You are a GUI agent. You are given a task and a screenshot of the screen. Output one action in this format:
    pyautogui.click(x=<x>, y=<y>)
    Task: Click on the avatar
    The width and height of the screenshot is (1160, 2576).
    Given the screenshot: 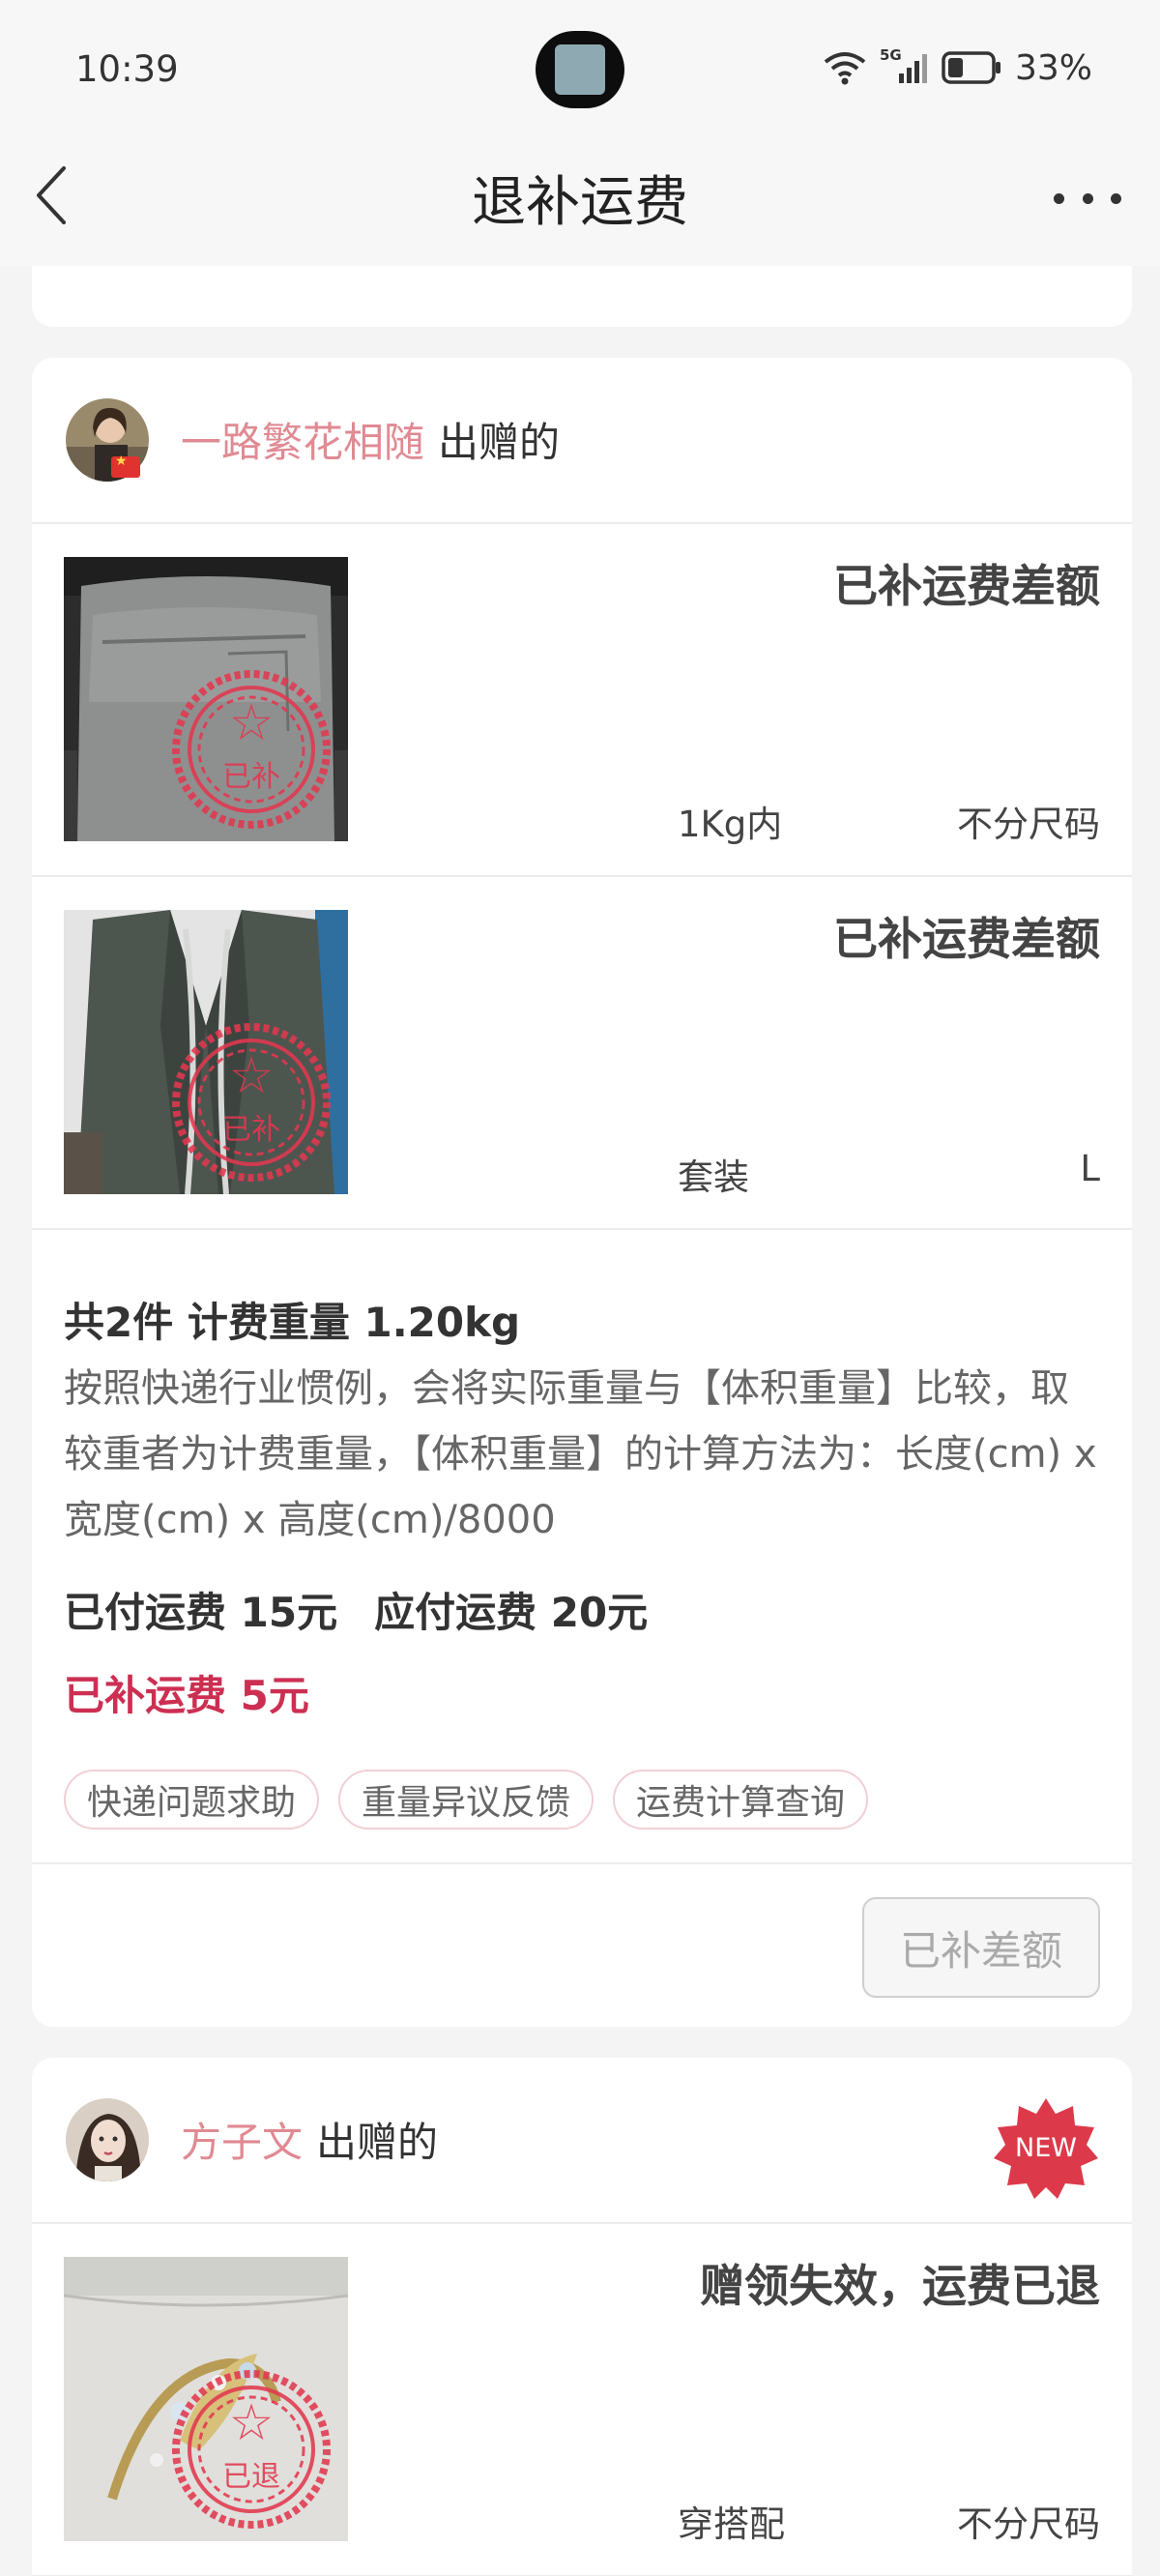 What is the action you would take?
    pyautogui.click(x=107, y=2139)
    